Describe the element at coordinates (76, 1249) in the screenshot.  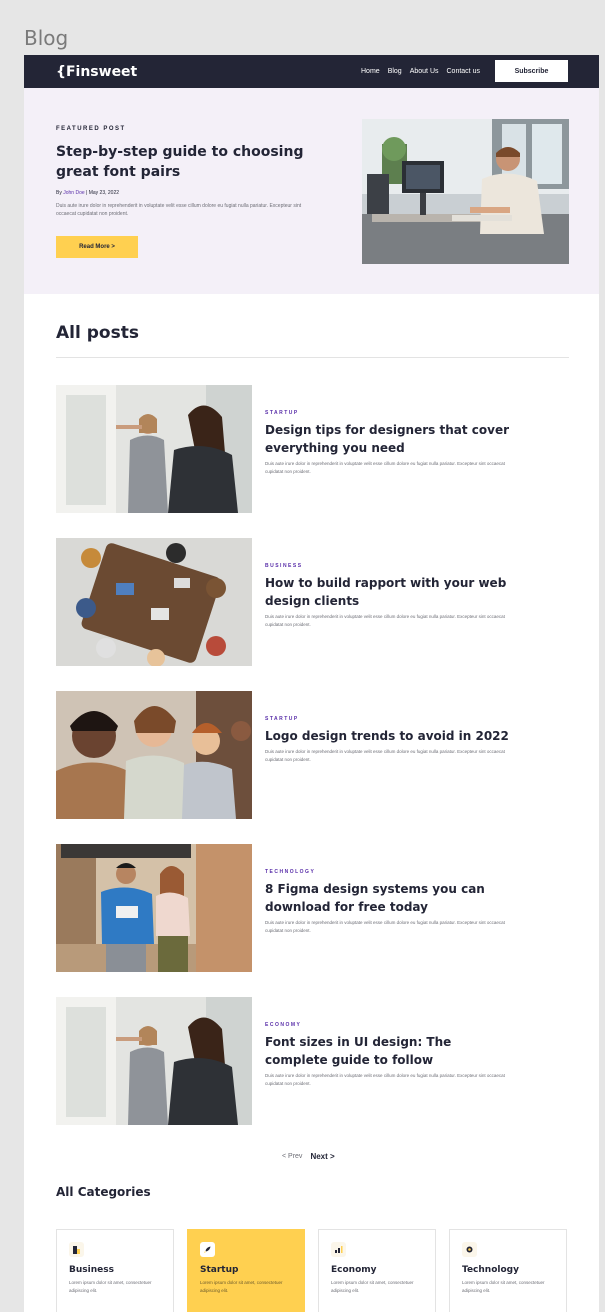
I see `building-icon` at that location.